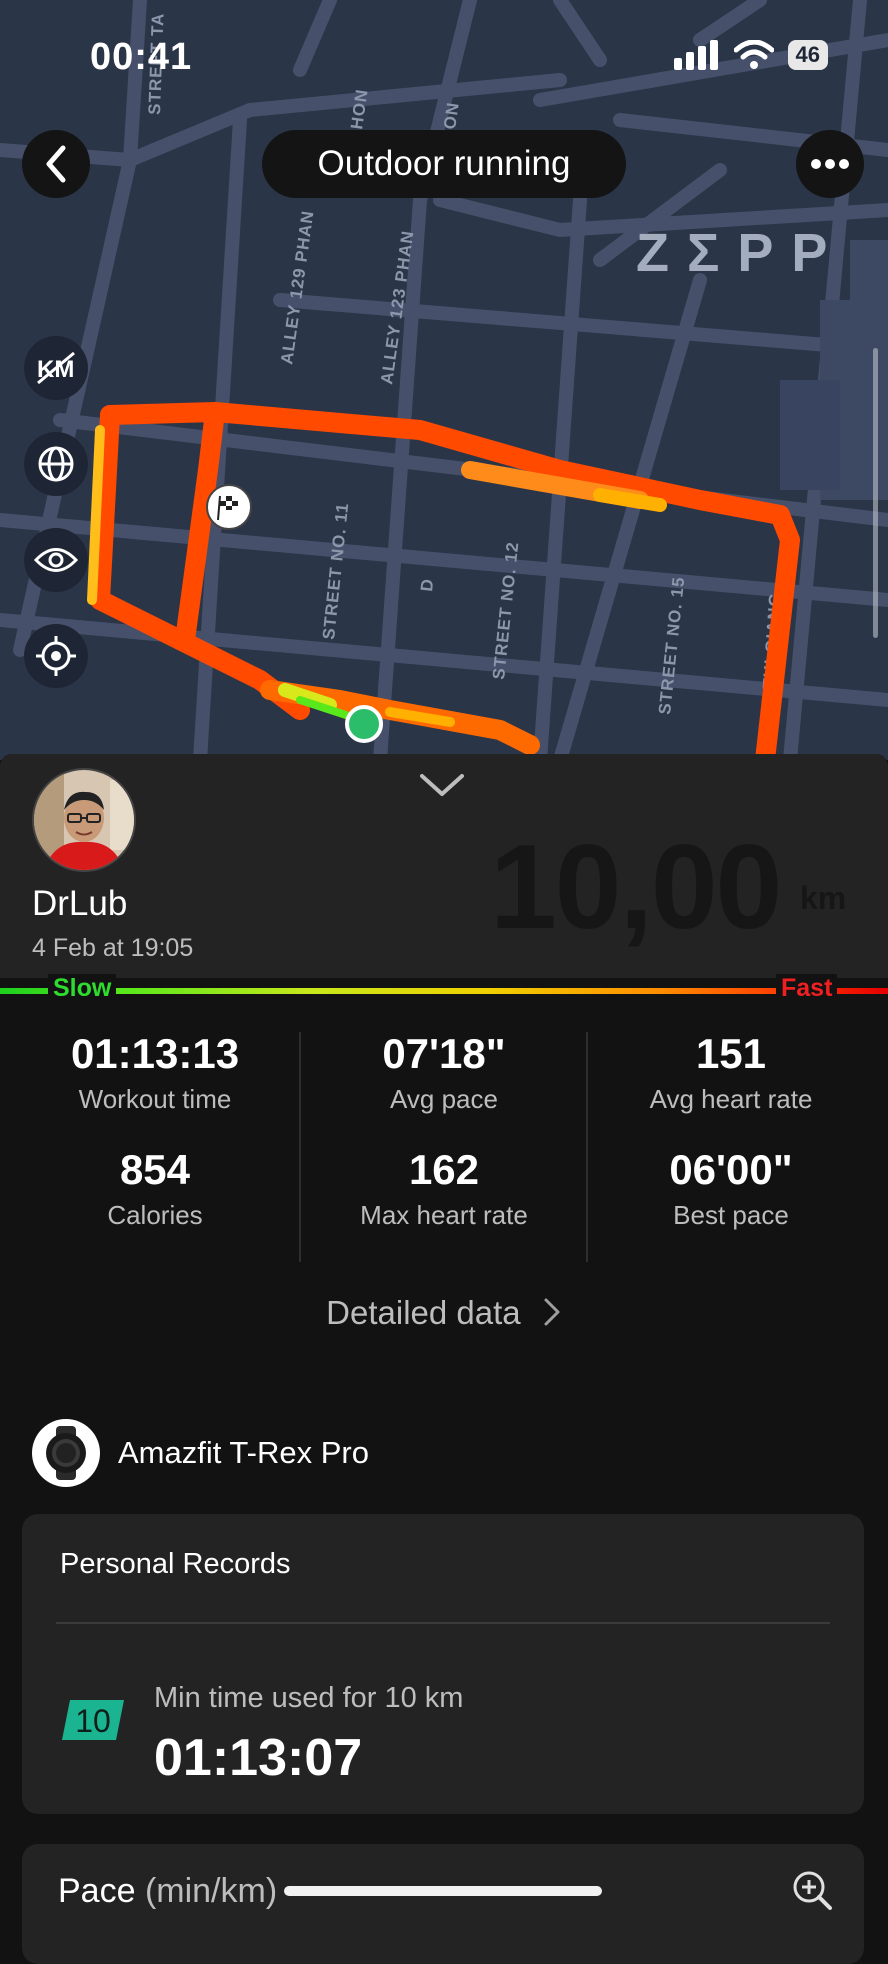 Image resolution: width=888 pixels, height=1964 pixels. What do you see at coordinates (364, 724) in the screenshot?
I see `end-point-marker` at bounding box center [364, 724].